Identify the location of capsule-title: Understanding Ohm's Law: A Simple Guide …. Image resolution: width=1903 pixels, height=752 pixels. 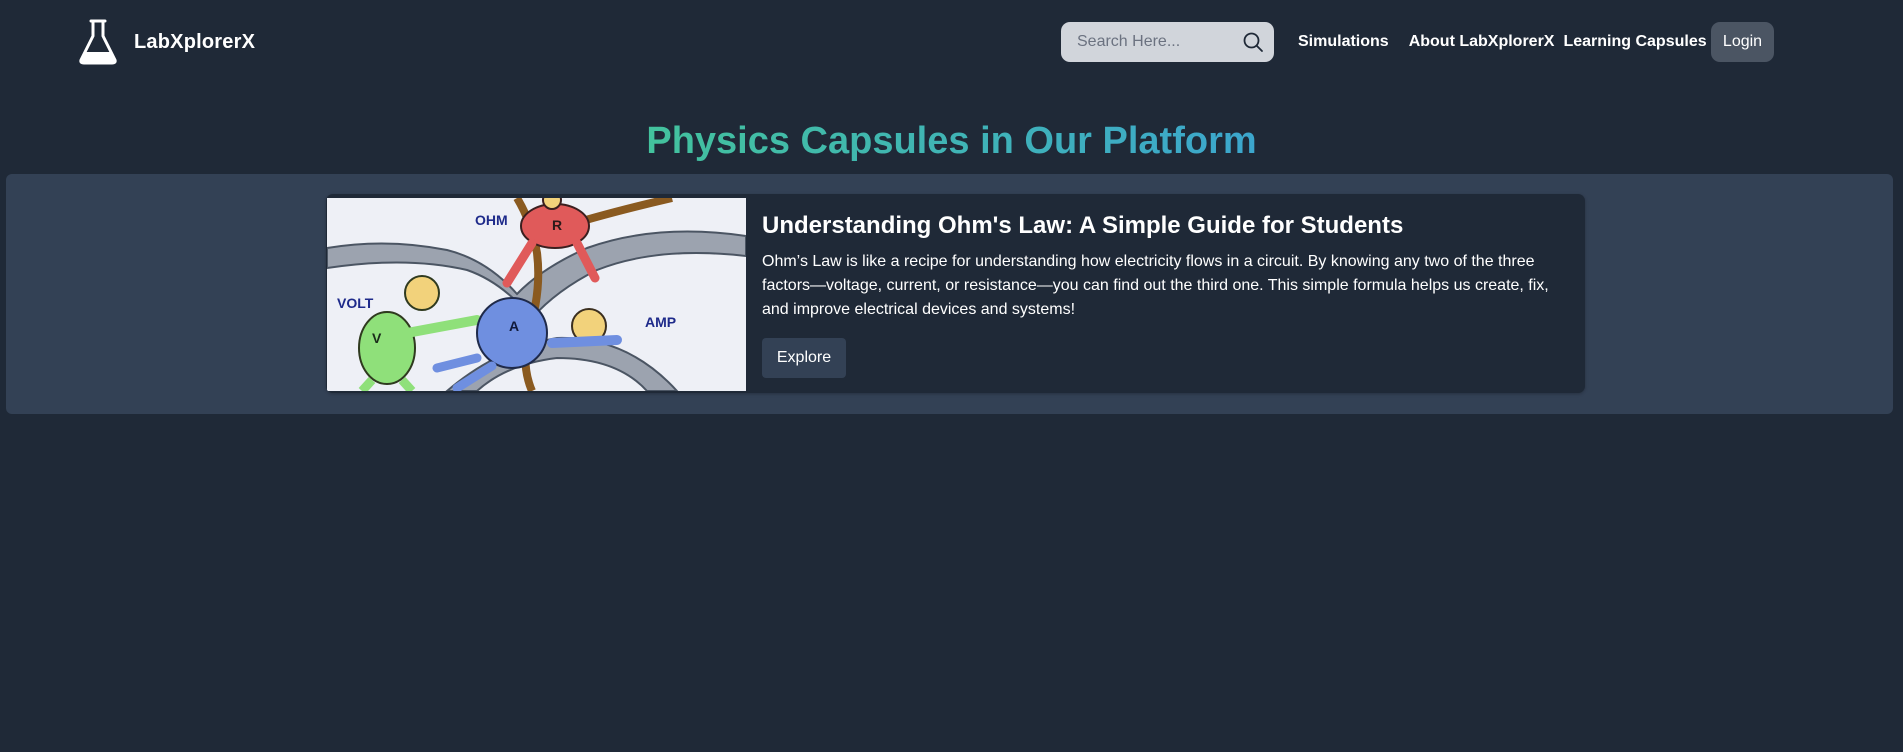
(1083, 225).